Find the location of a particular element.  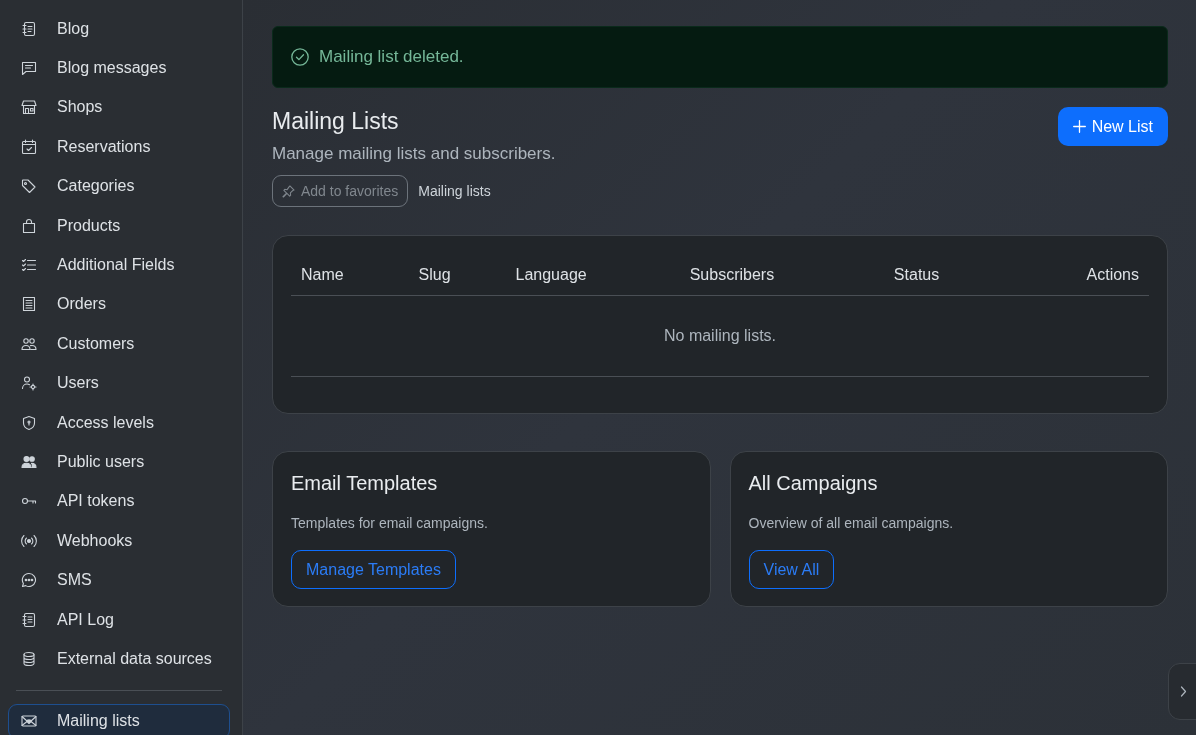

sidebar-item: Public users is located at coordinates (119, 462).